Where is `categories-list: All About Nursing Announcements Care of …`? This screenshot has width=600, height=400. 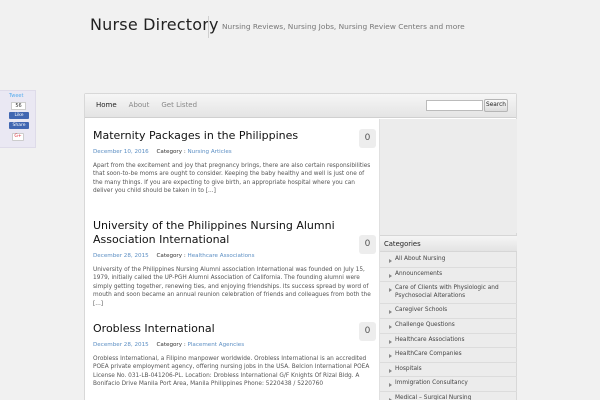 categories-list: All About Nursing Announcements Care of … is located at coordinates (448, 326).